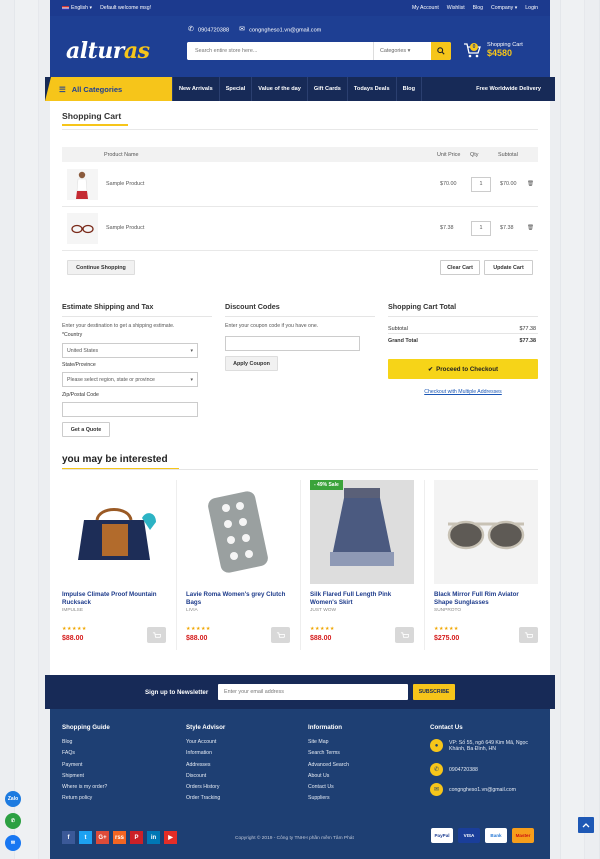 The height and width of the screenshot is (859, 600). What do you see at coordinates (300, 309) in the screenshot?
I see `section-title: Discount Codes` at bounding box center [300, 309].